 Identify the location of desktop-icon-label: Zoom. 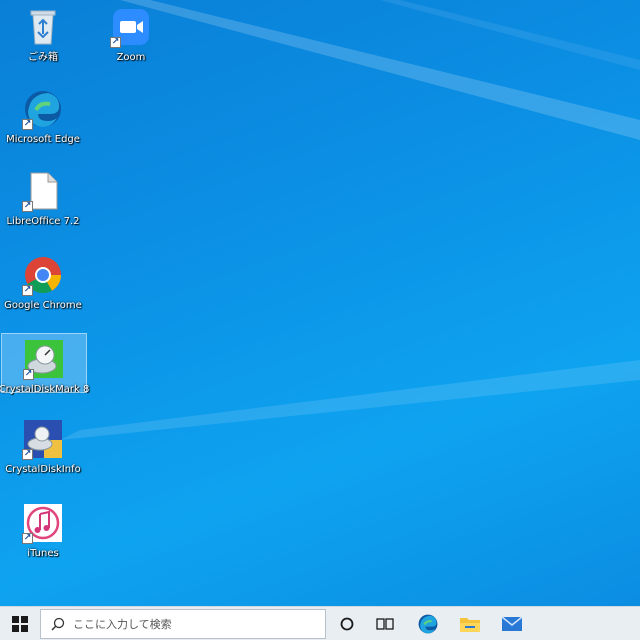
(131, 57).